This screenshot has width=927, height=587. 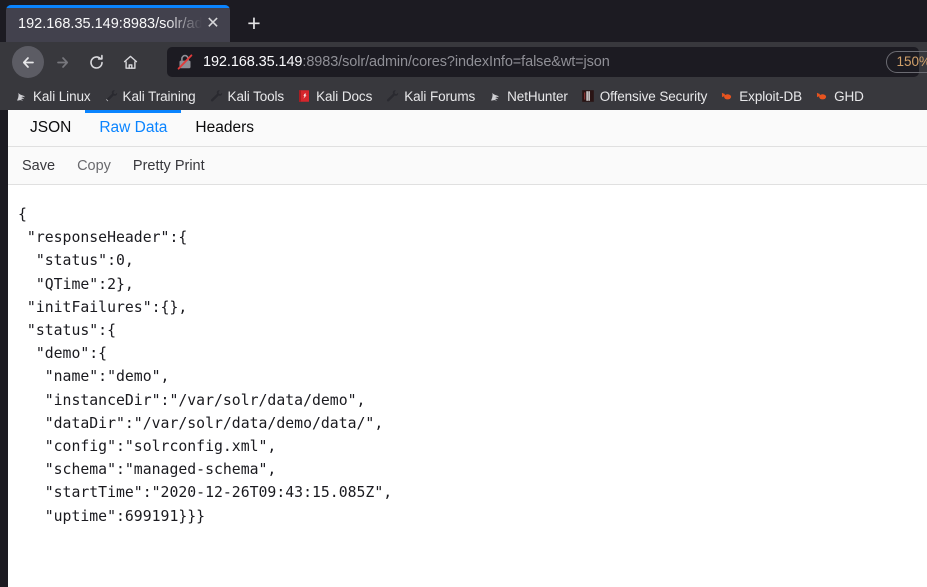 I want to click on json-viewer-actions: Save Copy Pretty Print, so click(x=467, y=166).